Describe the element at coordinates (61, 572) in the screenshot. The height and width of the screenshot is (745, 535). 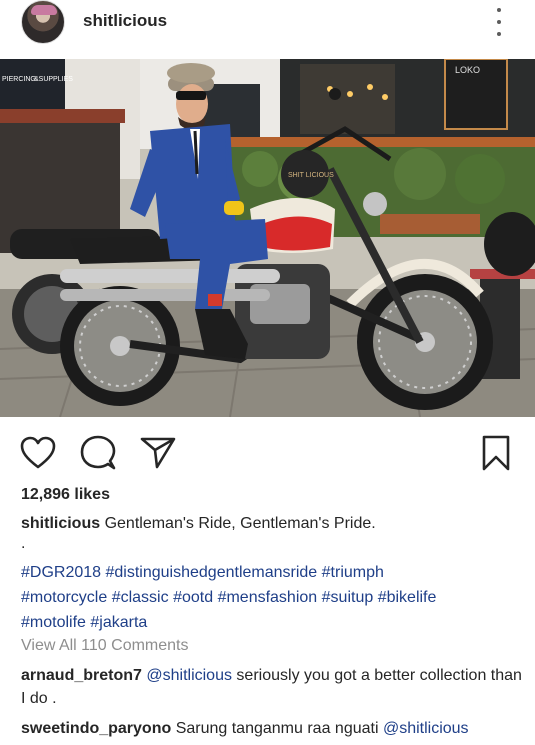
I see `hashtag: #DGR2018` at that location.